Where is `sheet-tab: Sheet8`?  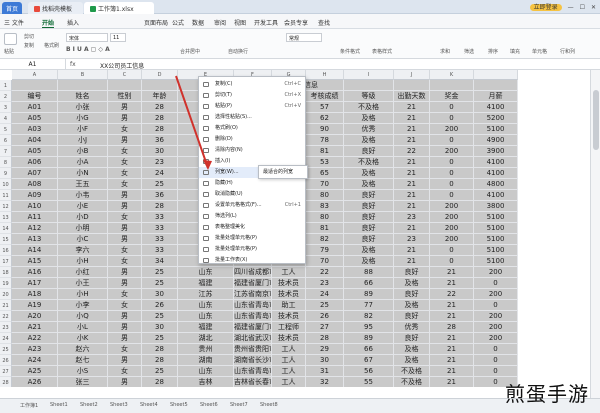
sheet-tab: Sheet8 is located at coordinates (269, 405).